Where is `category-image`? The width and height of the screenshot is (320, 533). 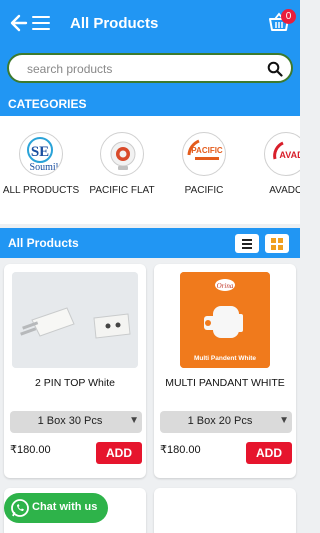
category-image is located at coordinates (122, 154).